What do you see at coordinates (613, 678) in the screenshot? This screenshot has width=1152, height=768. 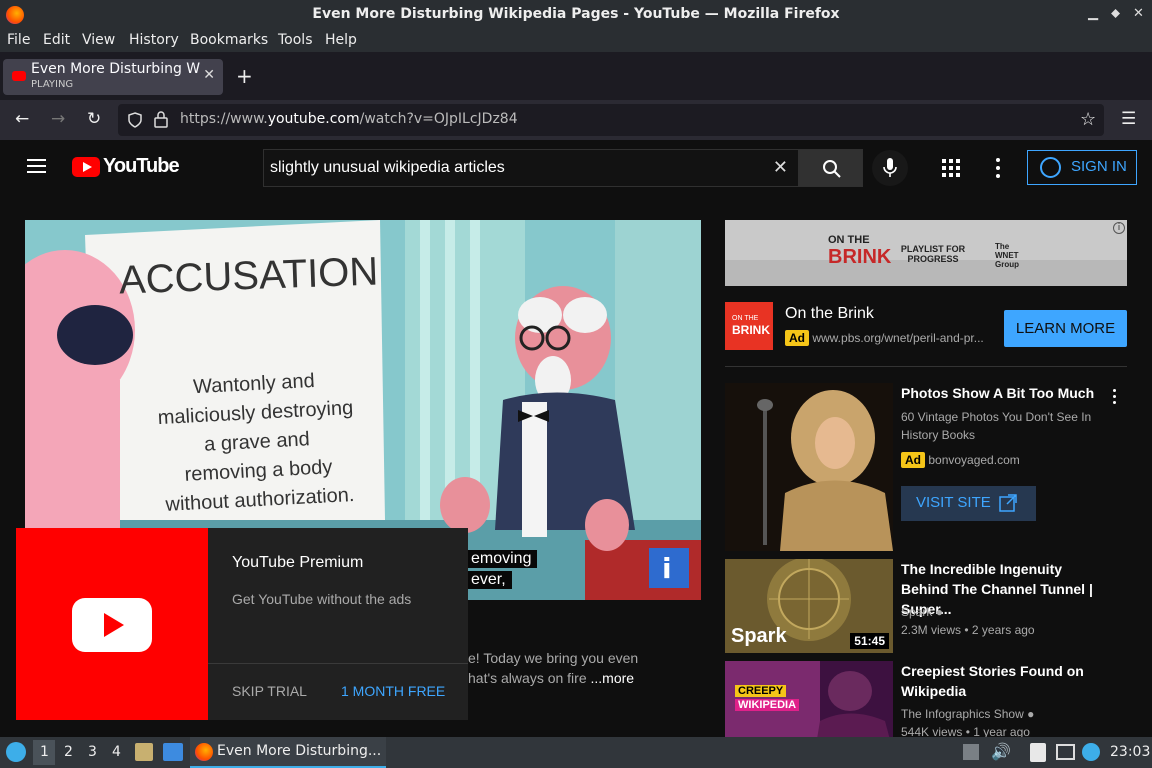 I see `show-more-link: ...more` at bounding box center [613, 678].